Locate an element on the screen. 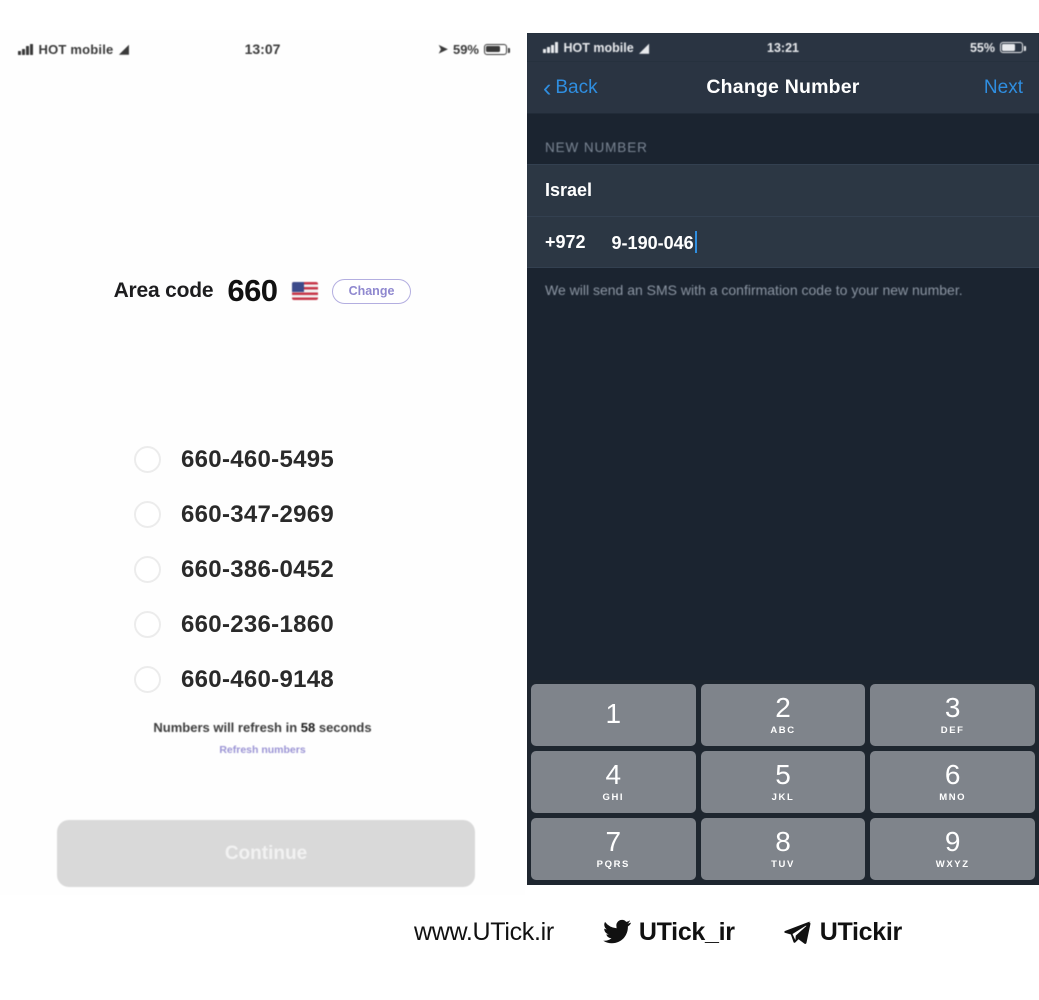  phone-number-input: 9-190-046 is located at coordinates (654, 242).